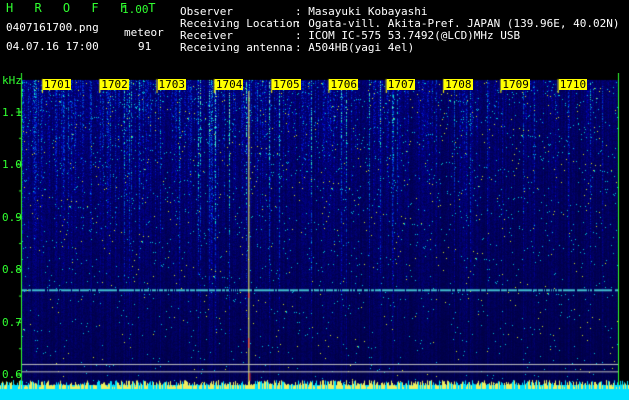 This screenshot has width=629, height=400. I want to click on x-tick-label: 1706, so click(343, 84).